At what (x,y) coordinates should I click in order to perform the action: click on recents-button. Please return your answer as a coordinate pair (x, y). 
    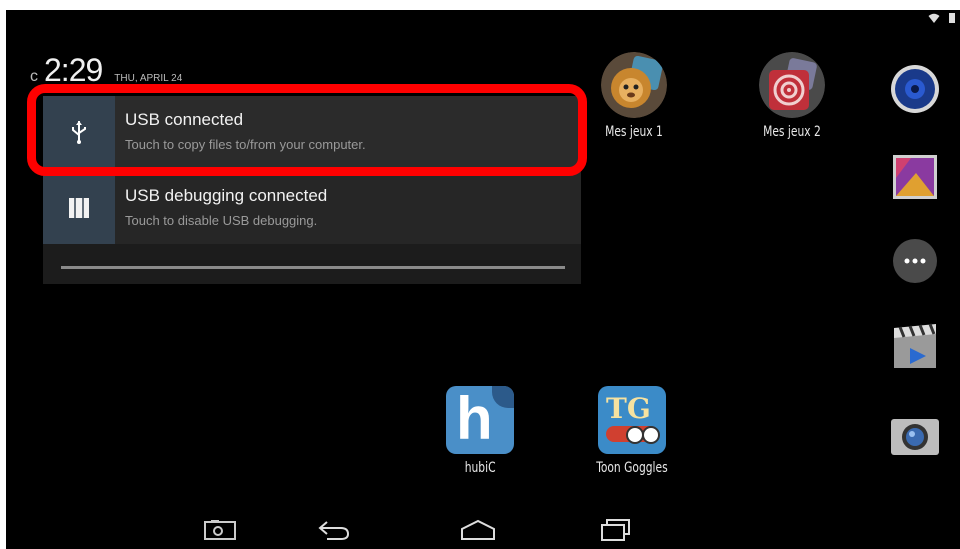
    Looking at the image, I should click on (616, 530).